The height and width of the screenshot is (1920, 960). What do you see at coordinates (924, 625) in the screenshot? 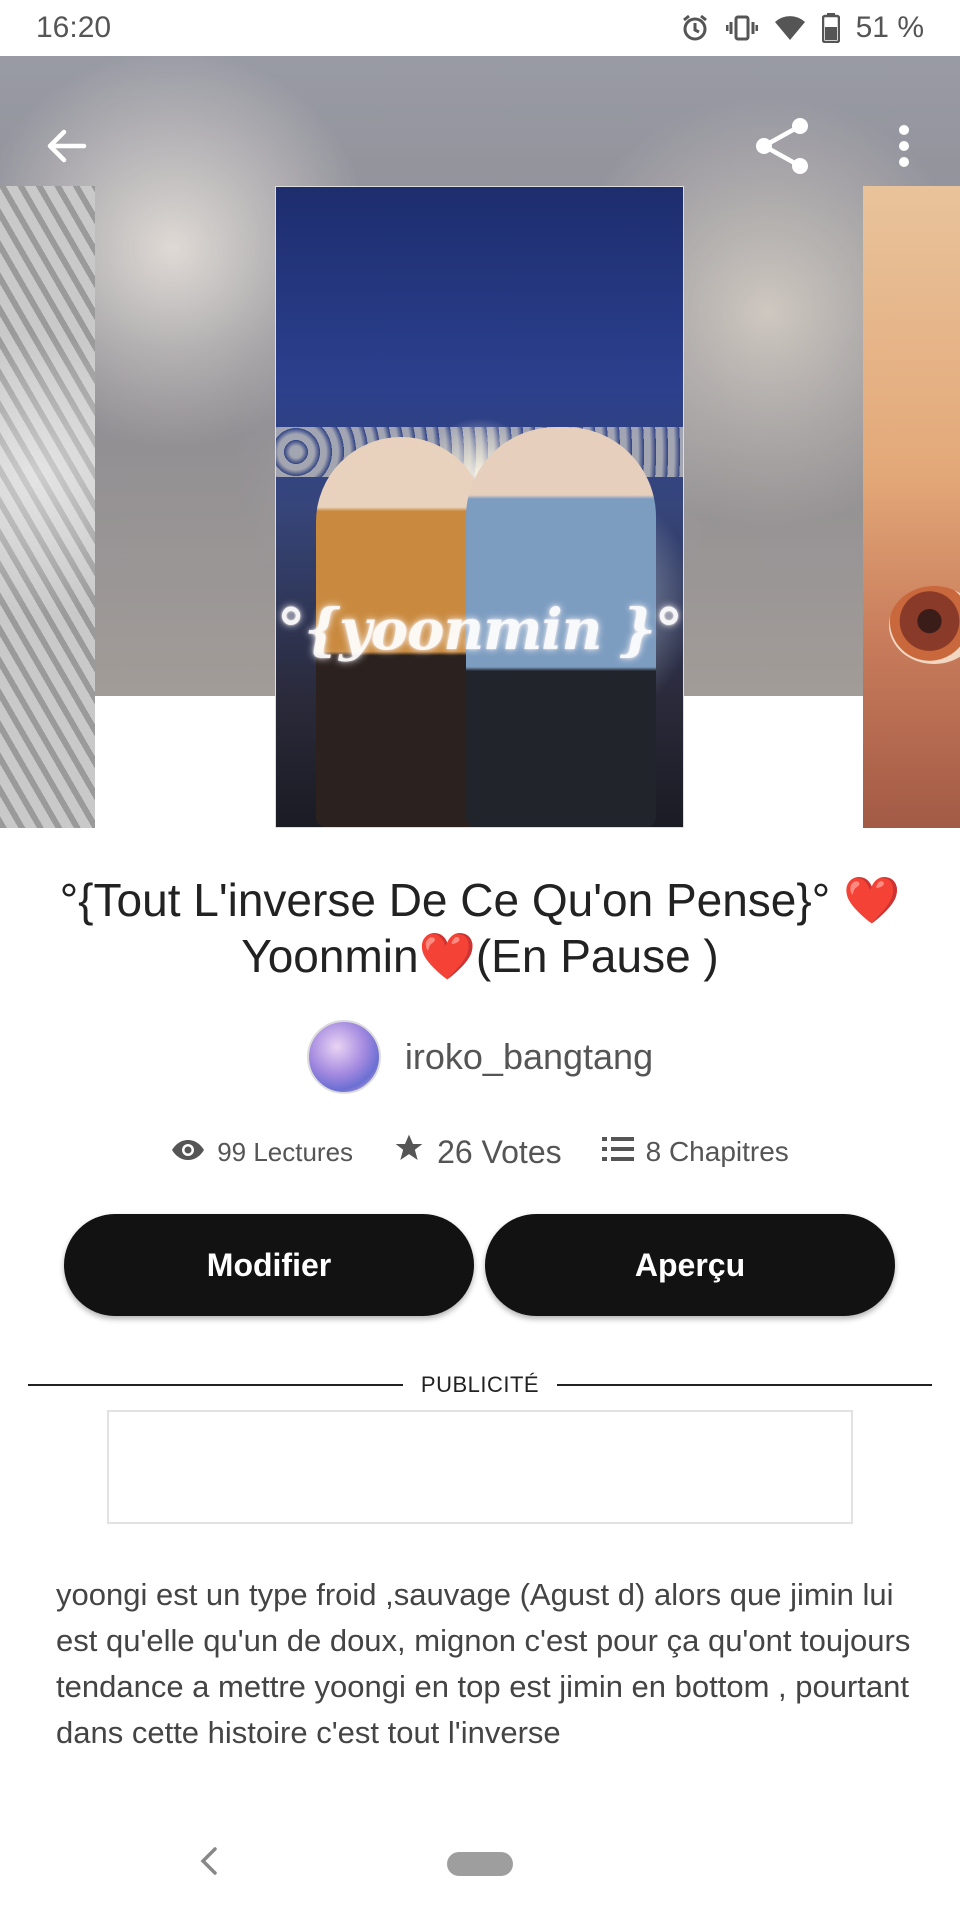
I see `next-cover-art` at bounding box center [924, 625].